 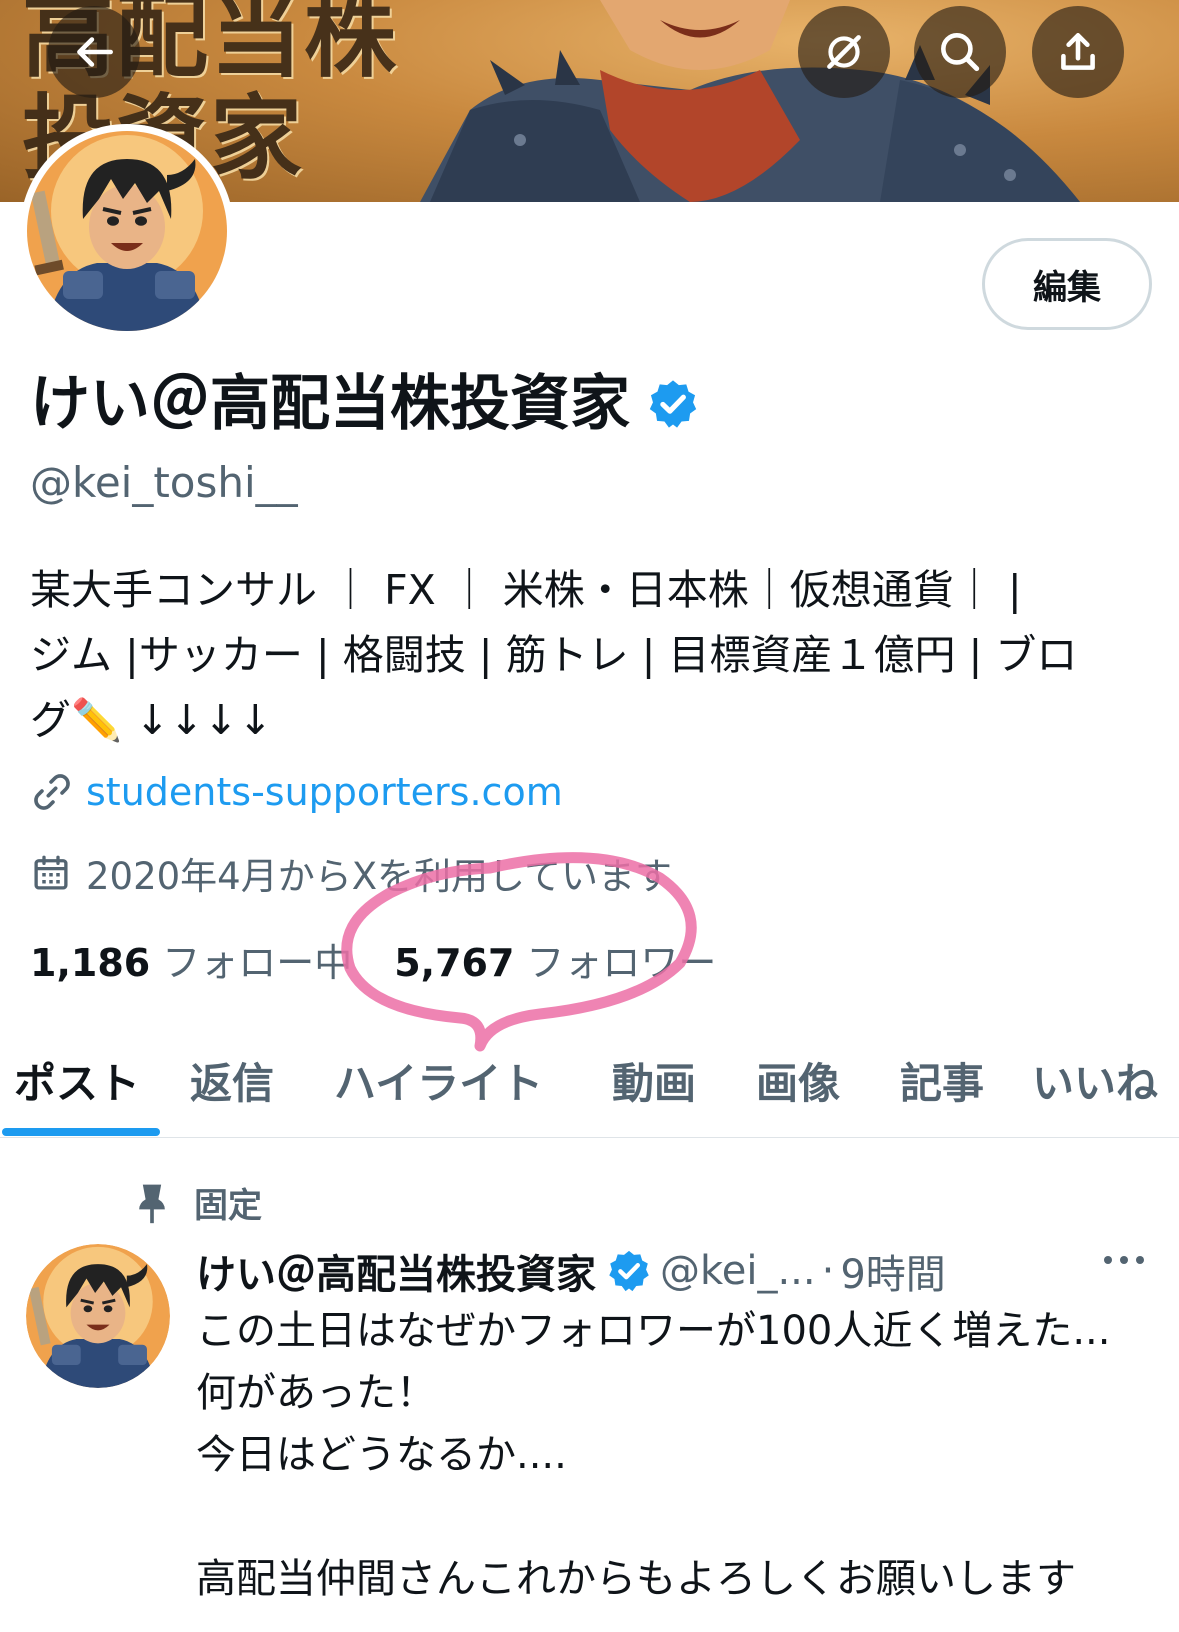 What do you see at coordinates (152, 1203) in the screenshot?
I see `pin-icon` at bounding box center [152, 1203].